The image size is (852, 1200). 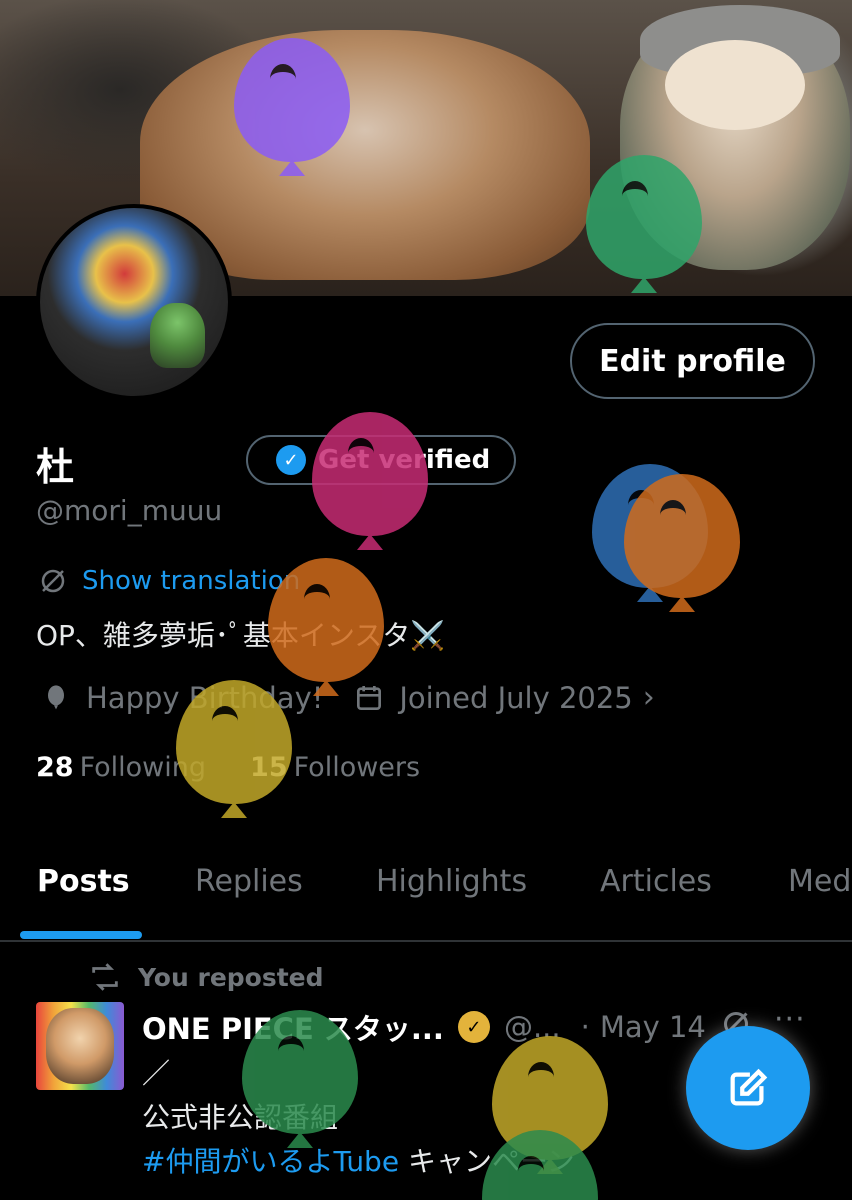 I want to click on post-hashtag: #仲間がいるよTube, so click(x=270, y=1161).